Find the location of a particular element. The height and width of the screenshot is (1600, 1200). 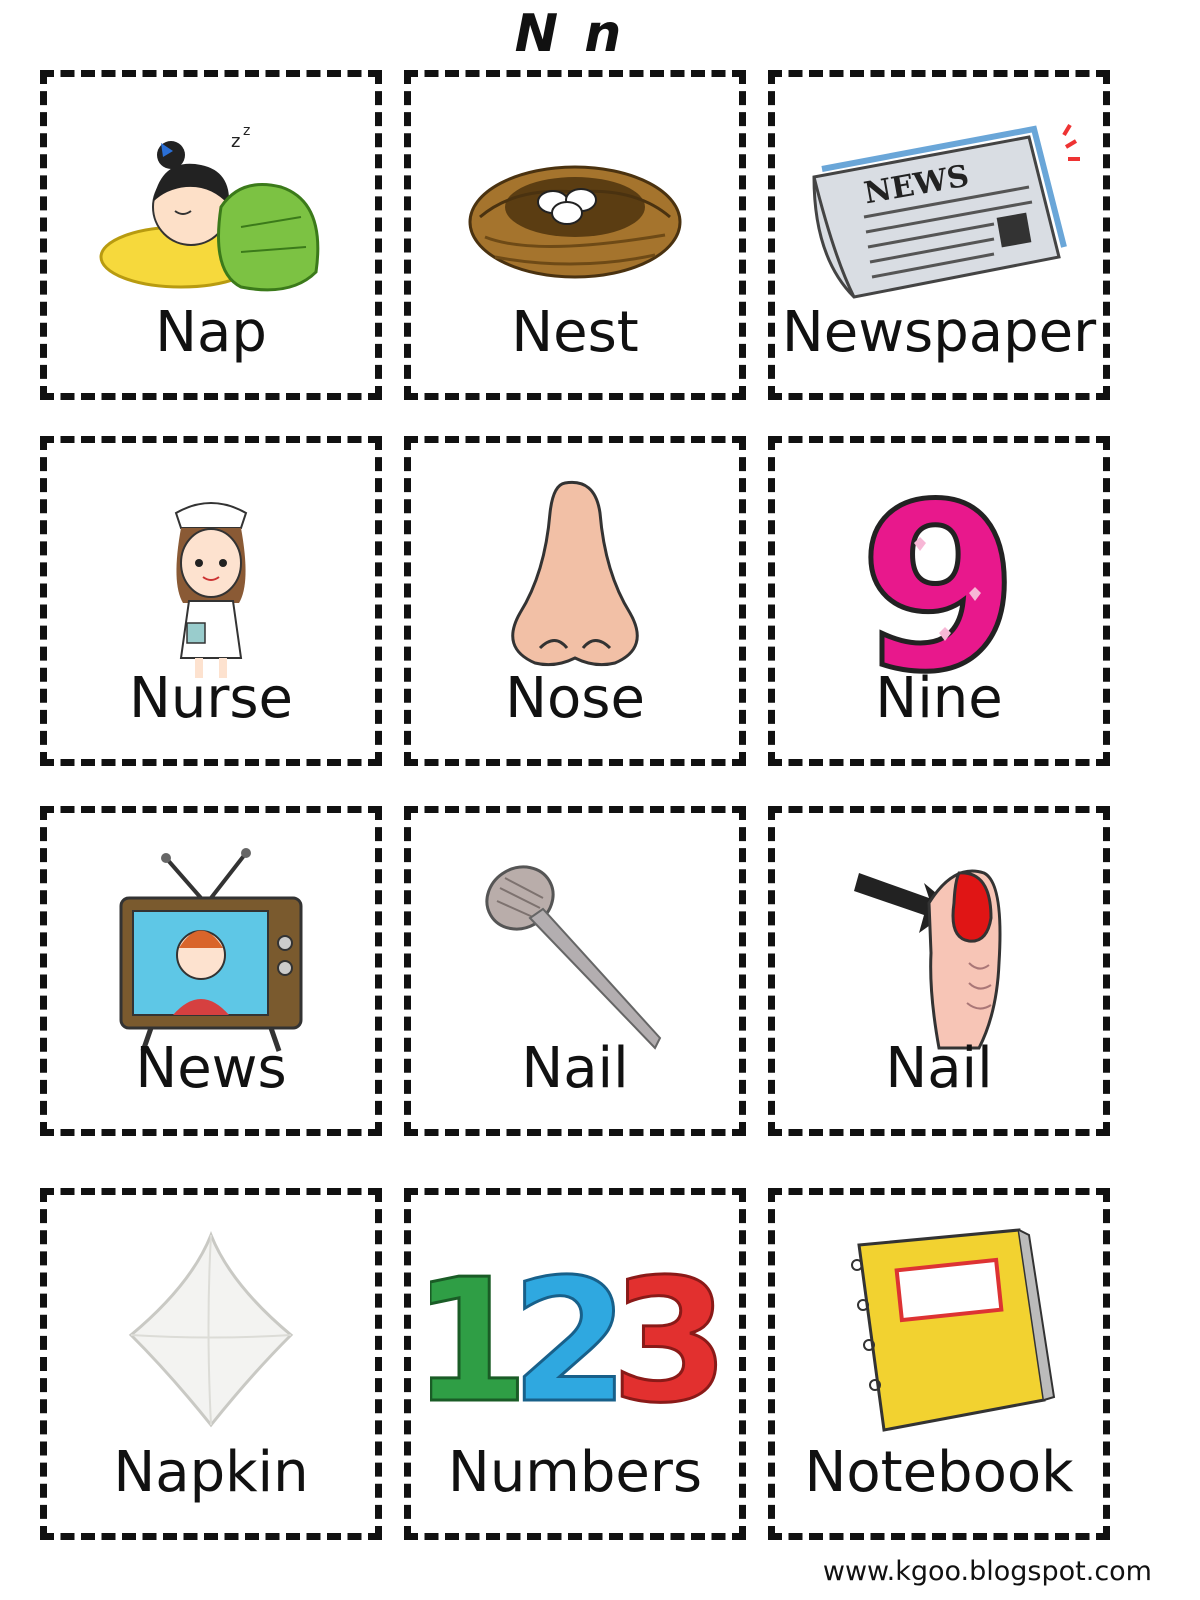

card-nose: Nose is located at coordinates (575, 601).